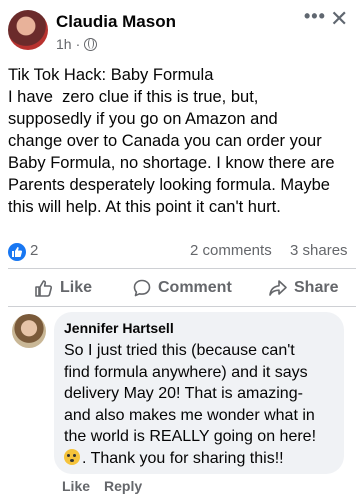 The height and width of the screenshot is (500, 364). I want to click on comment-line-last: . Thank you for sharing this!!, so click(190, 459).